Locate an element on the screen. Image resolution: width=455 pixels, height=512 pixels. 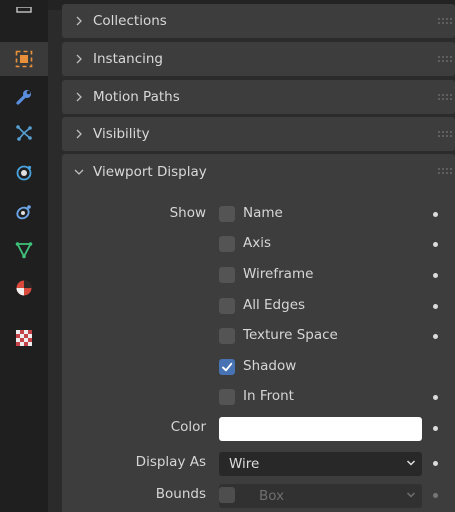
display-as-value: Wire is located at coordinates (244, 464).